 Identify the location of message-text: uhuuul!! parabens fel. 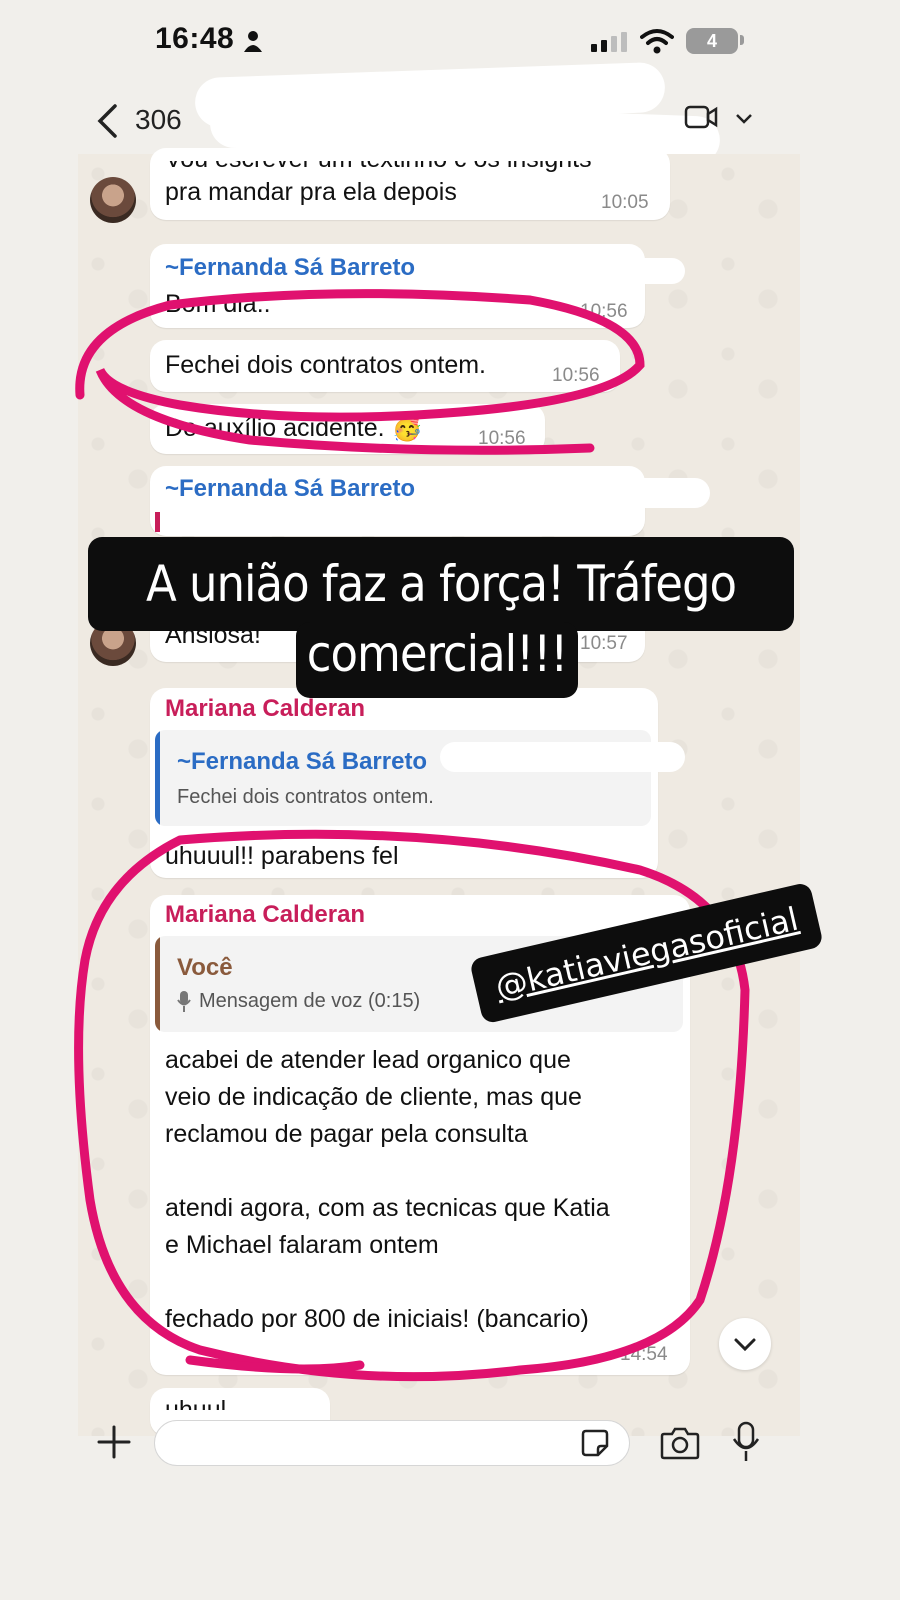
(282, 856).